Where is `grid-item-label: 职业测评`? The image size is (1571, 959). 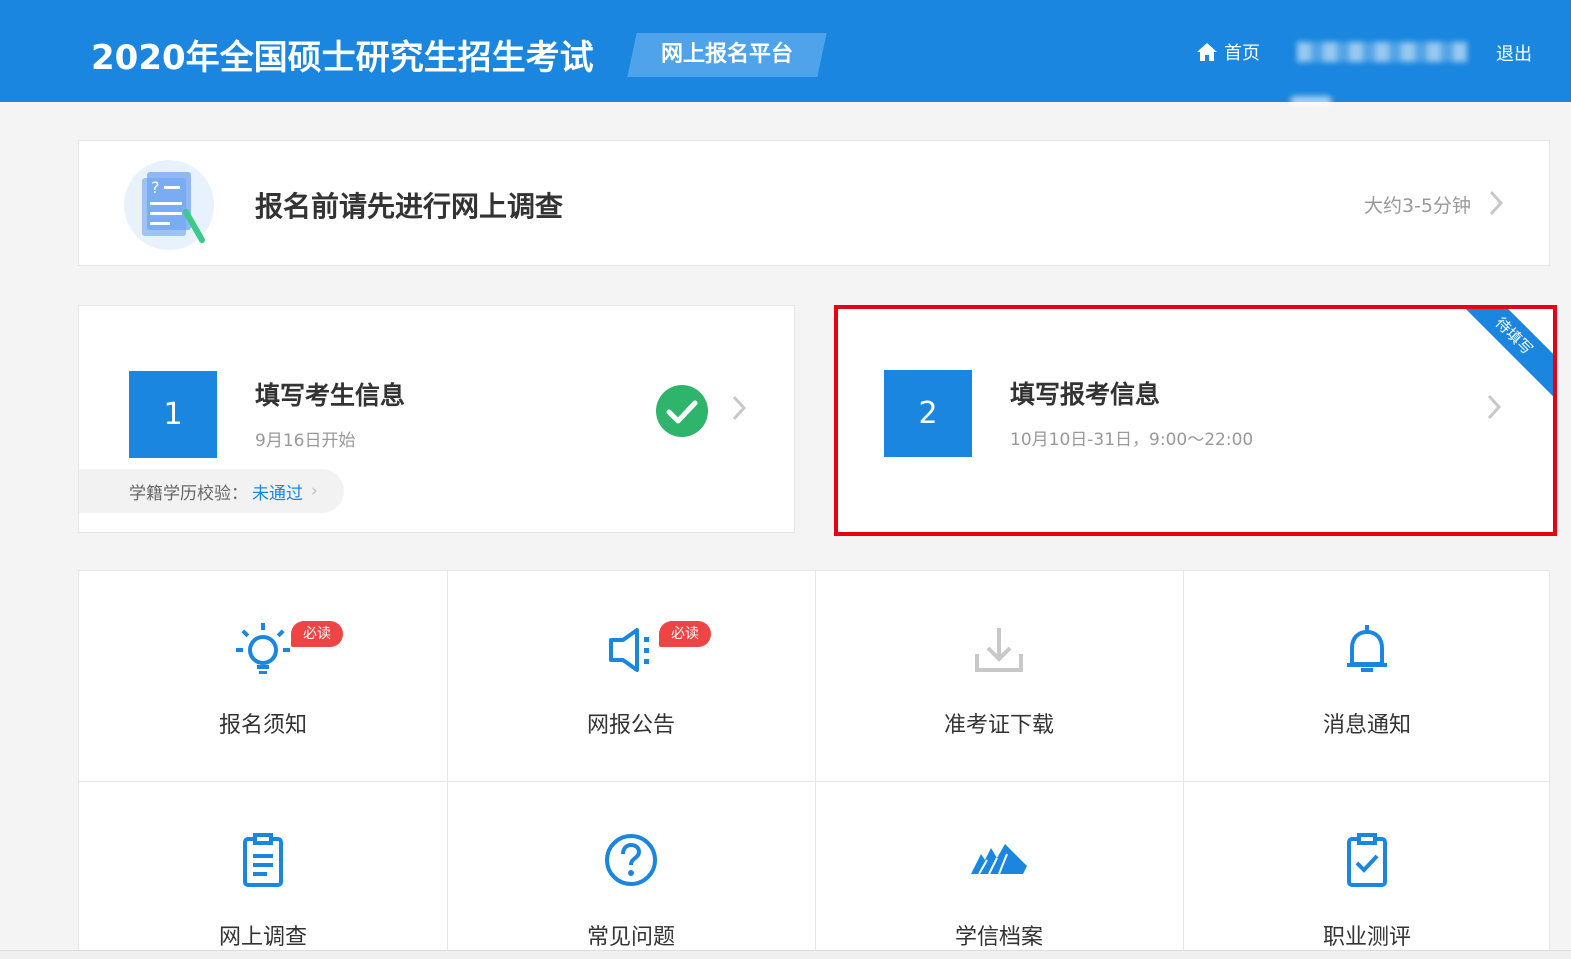 grid-item-label: 职业测评 is located at coordinates (1366, 937).